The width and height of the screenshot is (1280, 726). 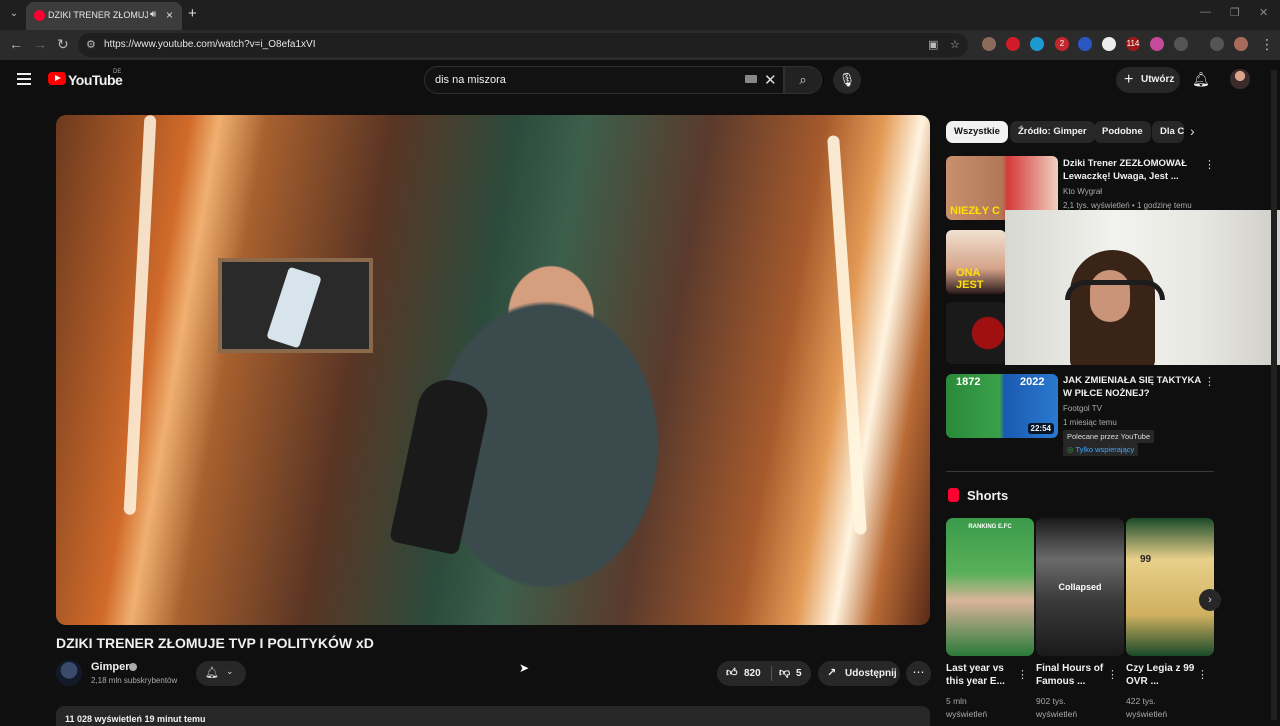 I want to click on short-views: 422 tys. wyświetleń, so click(x=1163, y=708).